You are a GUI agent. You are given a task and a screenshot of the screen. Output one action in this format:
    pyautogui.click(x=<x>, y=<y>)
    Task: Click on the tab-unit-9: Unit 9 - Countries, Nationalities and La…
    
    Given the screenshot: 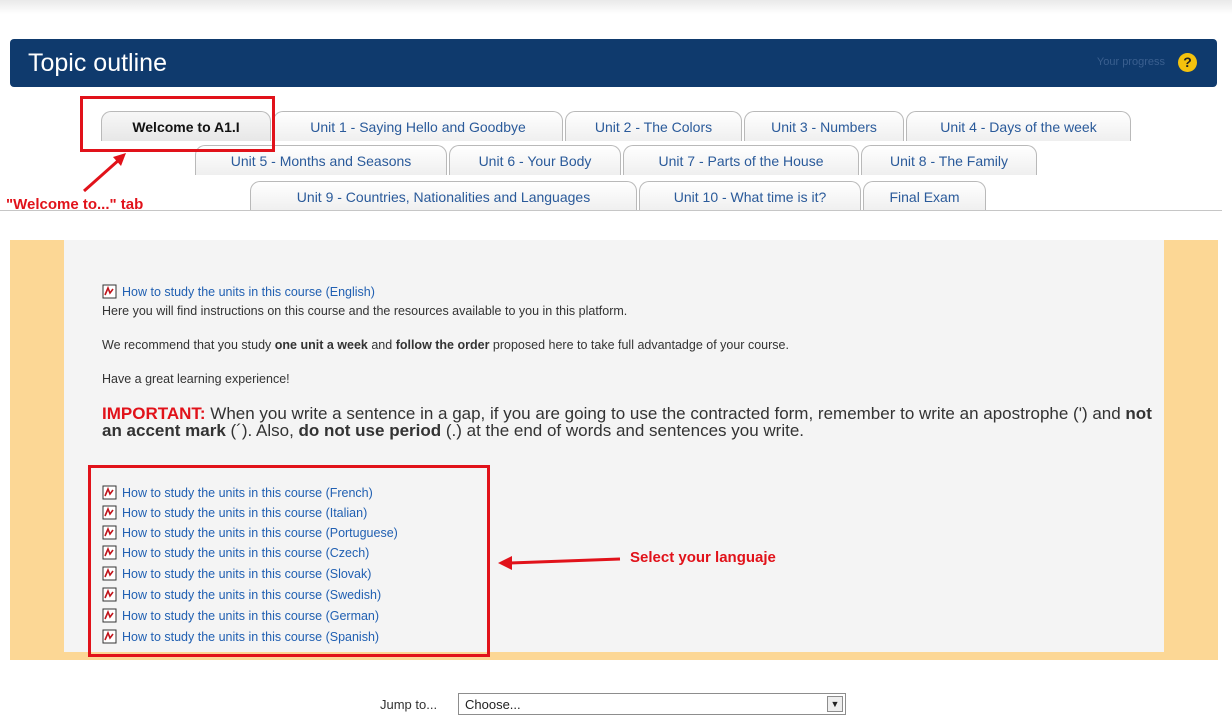 What is the action you would take?
    pyautogui.click(x=443, y=196)
    